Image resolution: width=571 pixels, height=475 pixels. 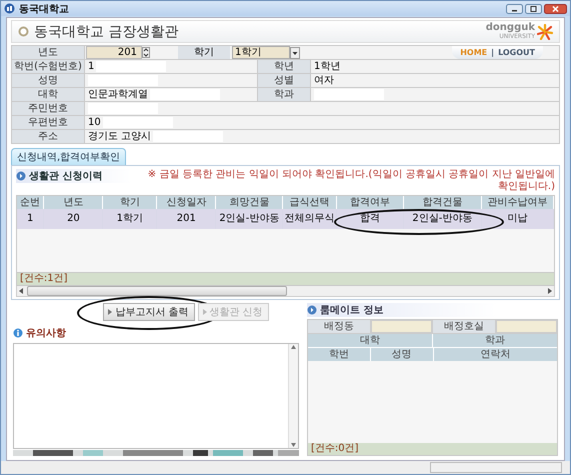 What do you see at coordinates (120, 136) in the screenshot?
I see `field-value: 경기도 고양시` at bounding box center [120, 136].